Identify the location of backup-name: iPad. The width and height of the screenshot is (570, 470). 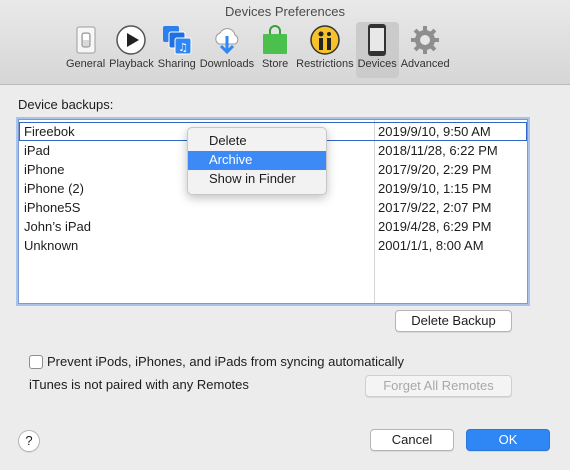
(37, 150).